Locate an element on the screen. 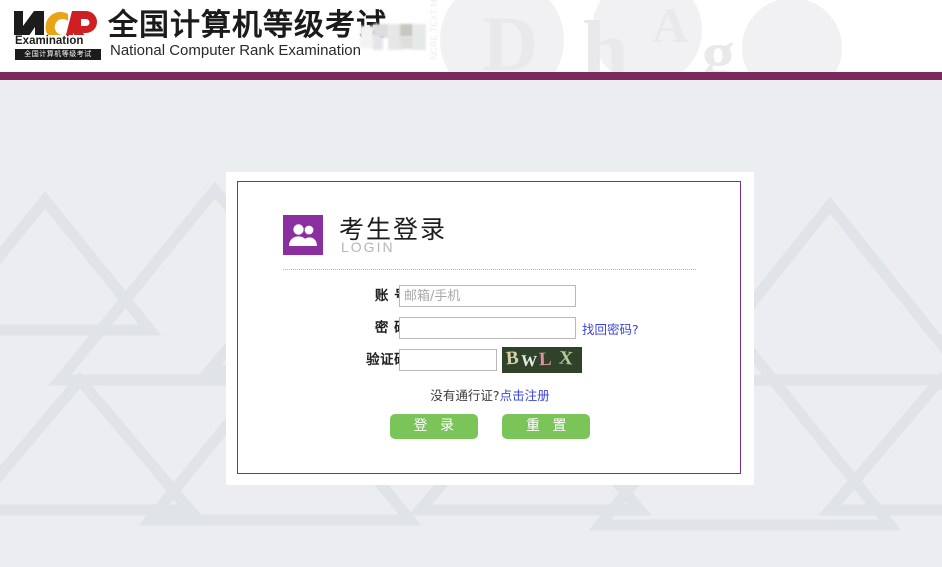 The width and height of the screenshot is (942, 567). login-submit-button: 登 录 is located at coordinates (433, 426).